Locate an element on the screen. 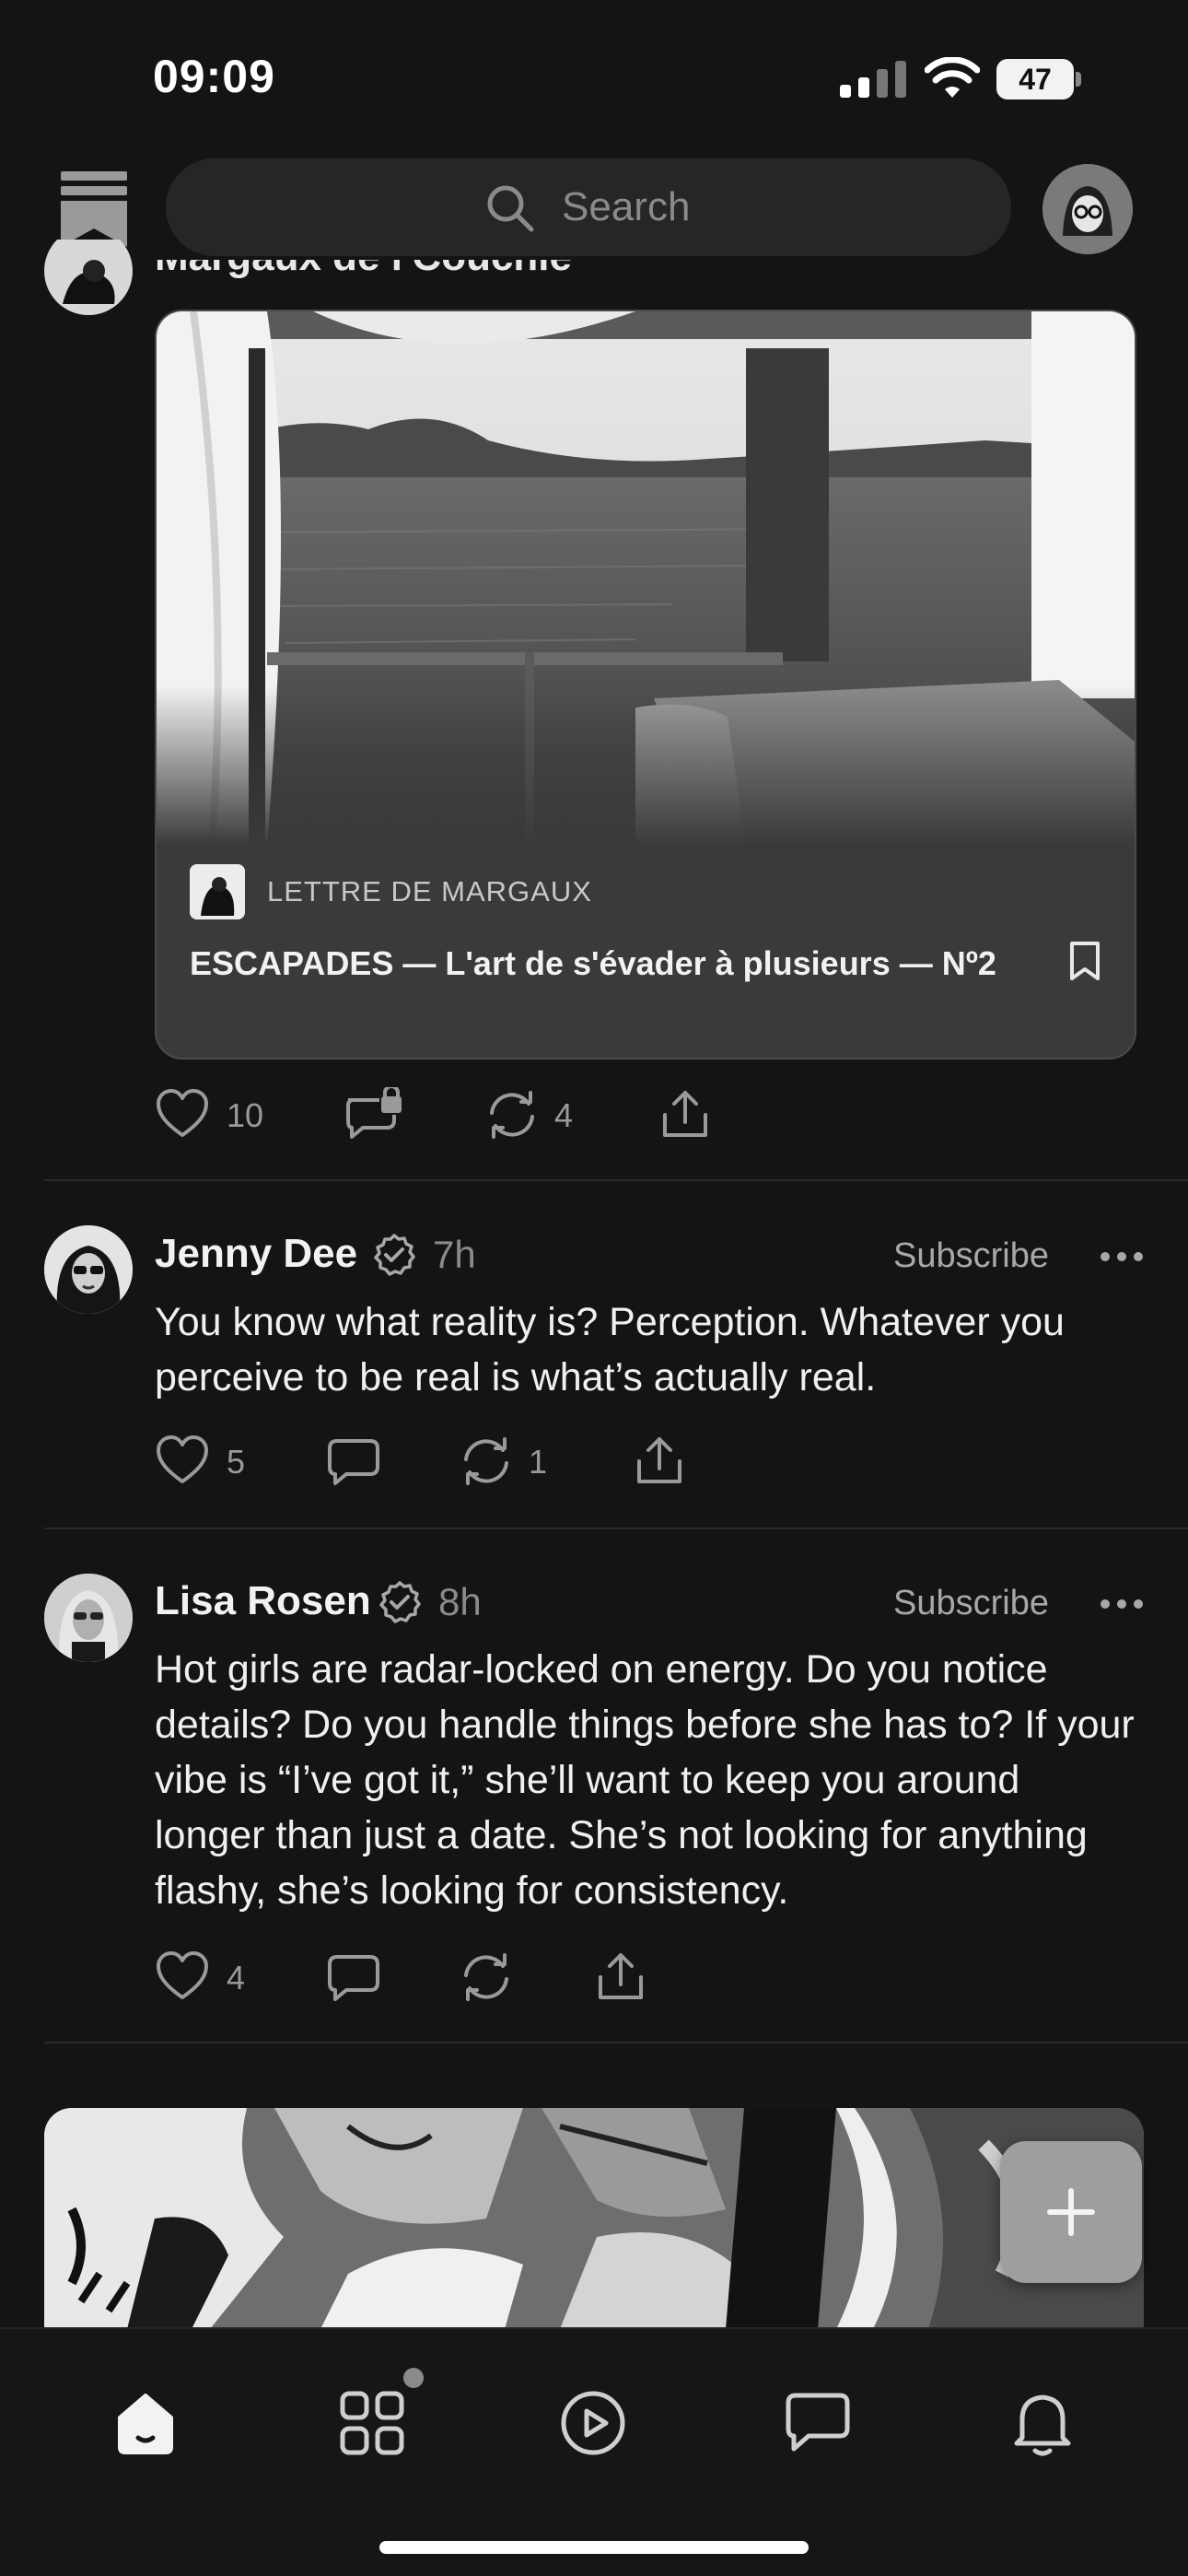 The image size is (1188, 2576). publication-logo-image is located at coordinates (218, 891).